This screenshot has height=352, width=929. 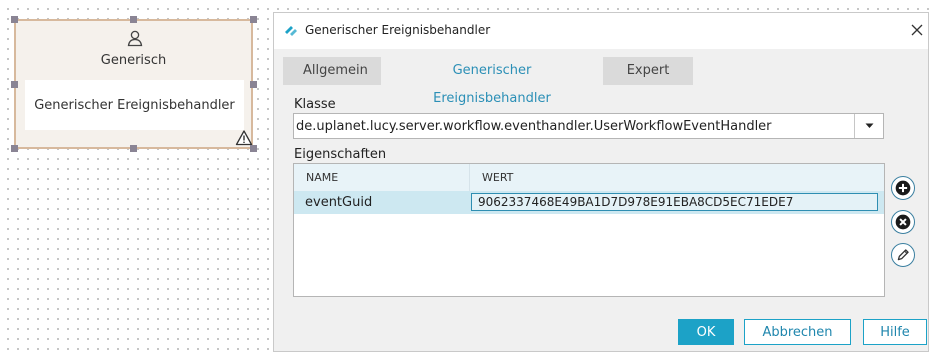 I want to click on resize-handle-s, so click(x=133, y=148).